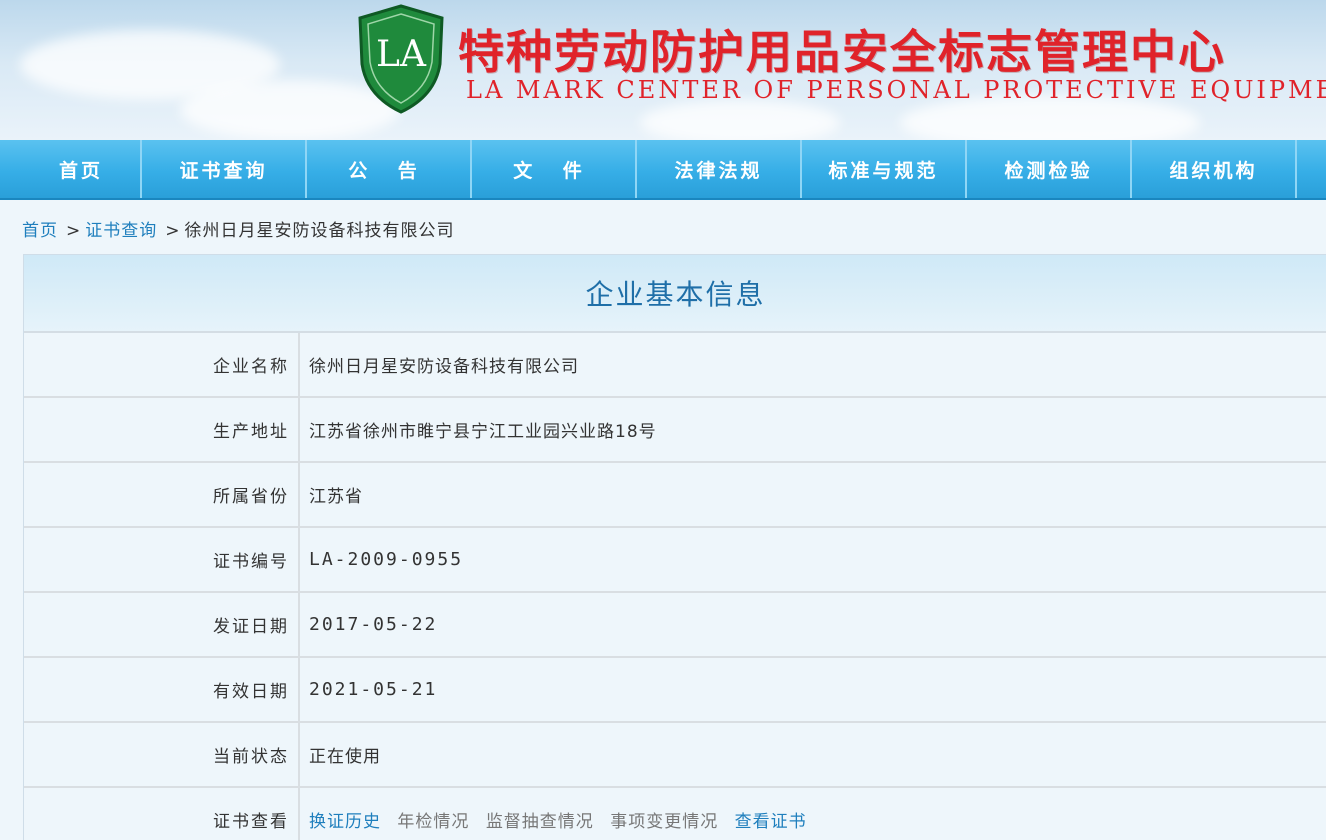 The width and height of the screenshot is (1326, 840). Describe the element at coordinates (121, 231) in the screenshot. I see `breadcrumb-cert-query-link: 证书查询` at that location.